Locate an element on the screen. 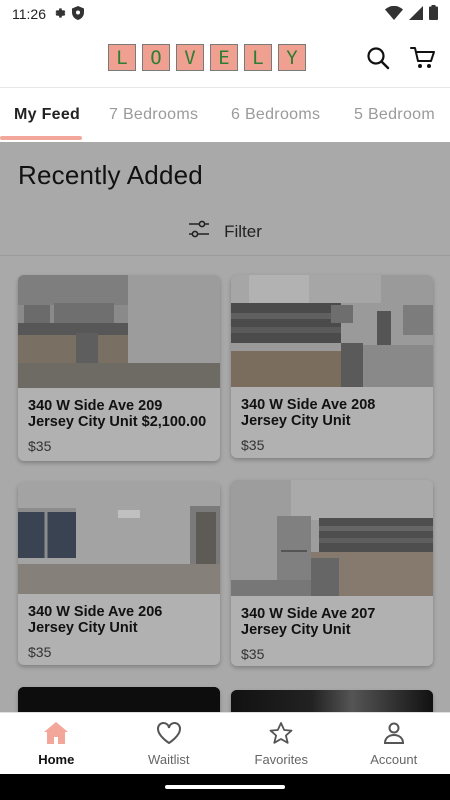 The width and height of the screenshot is (450, 800). nav-favorites: Favorites is located at coordinates (281, 743).